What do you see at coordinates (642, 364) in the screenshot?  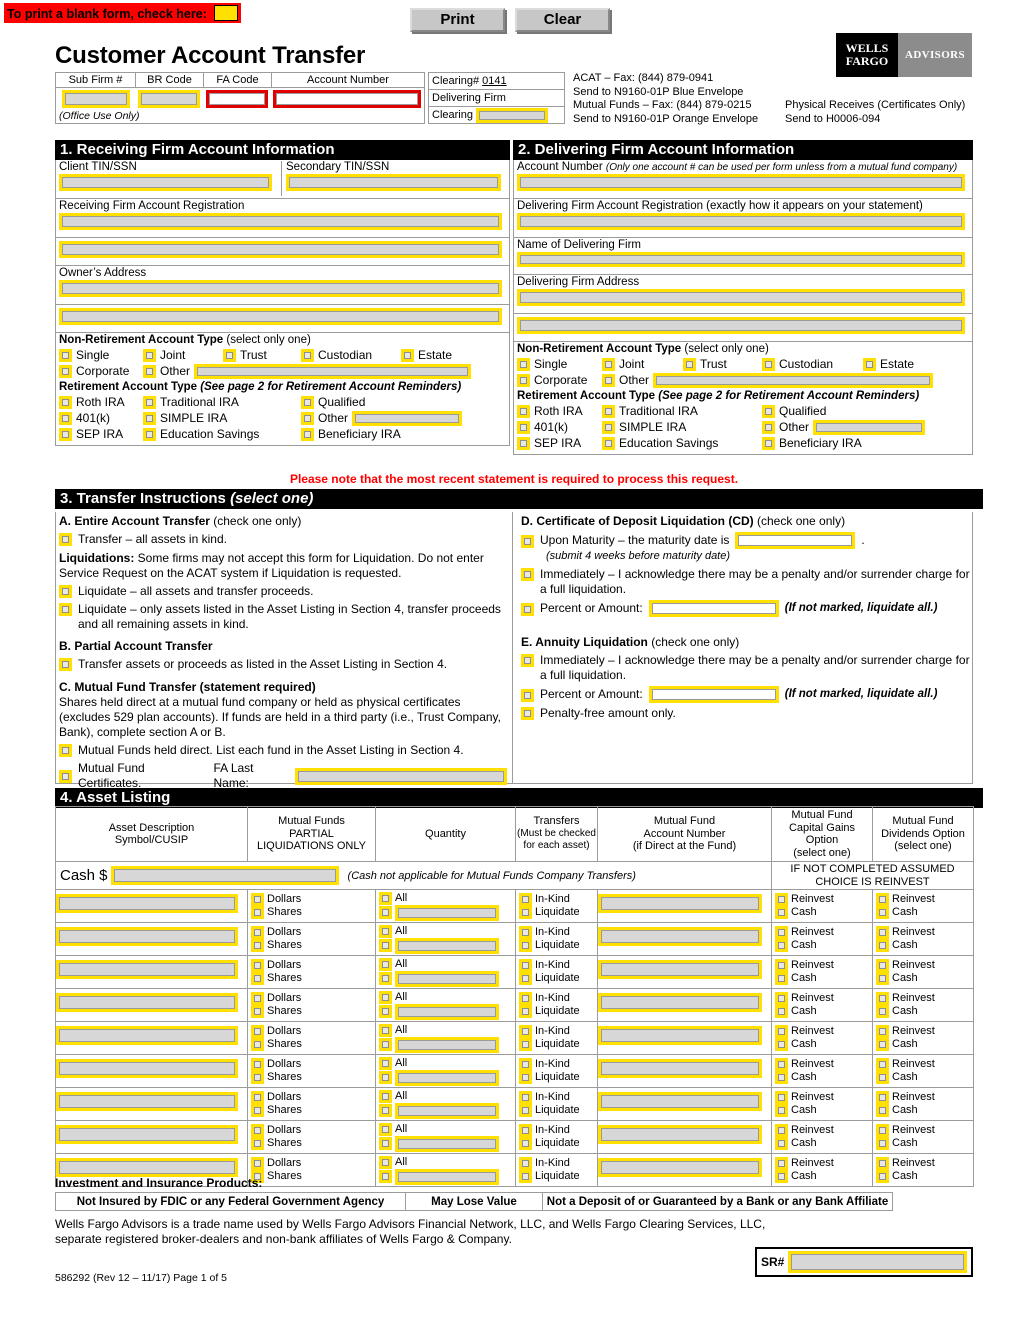 I see `nonret-joint-r: Joint` at bounding box center [642, 364].